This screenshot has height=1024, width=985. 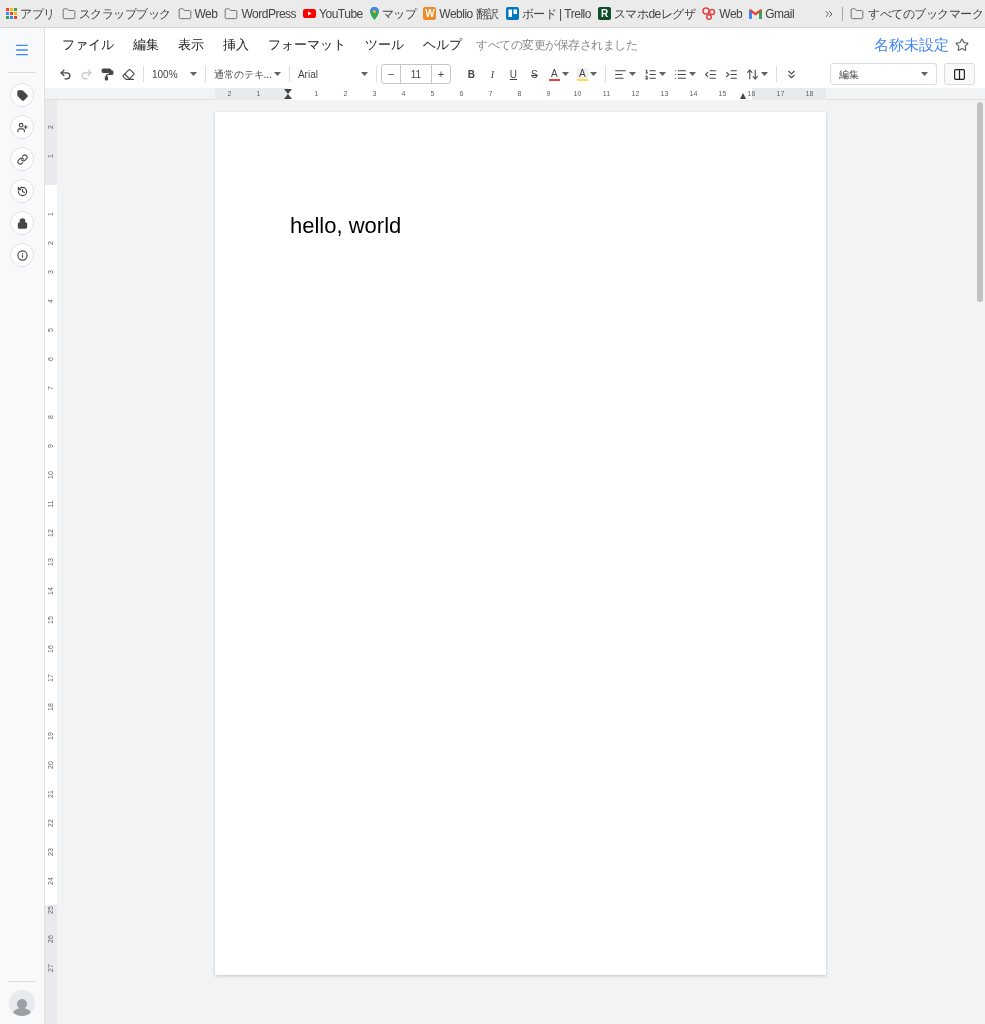 What do you see at coordinates (513, 74) in the screenshot?
I see `underline-button: U` at bounding box center [513, 74].